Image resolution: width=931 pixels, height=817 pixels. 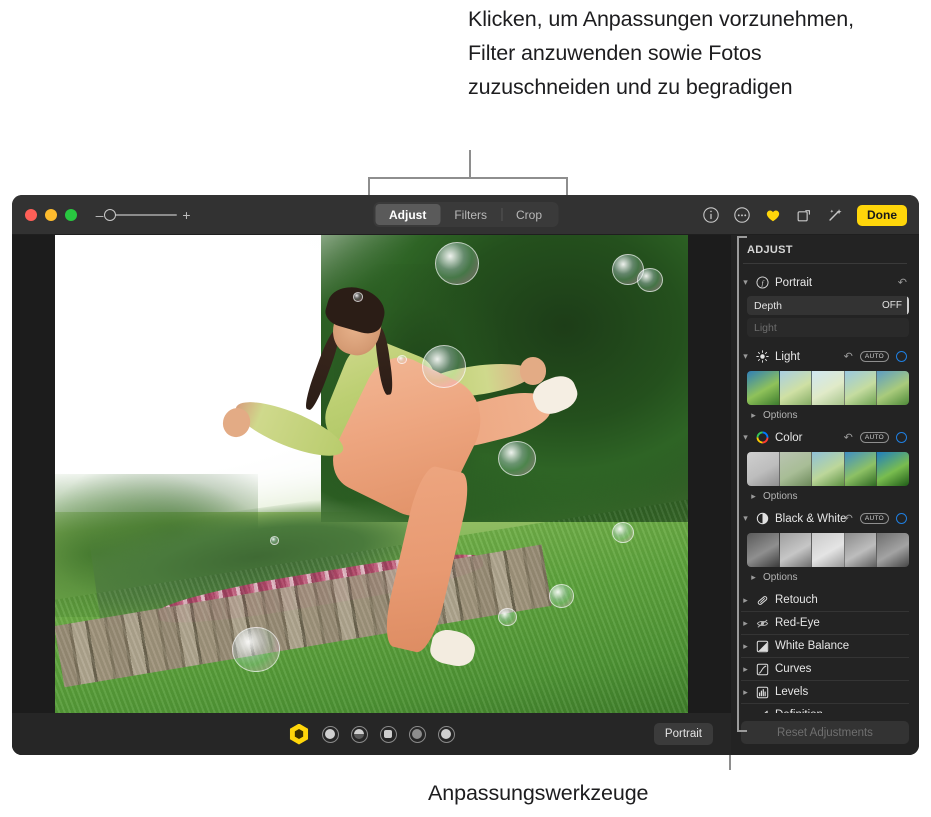 What do you see at coordinates (825, 623) in the screenshot?
I see `section-red-eye: ▸ Red-Eye` at bounding box center [825, 623].